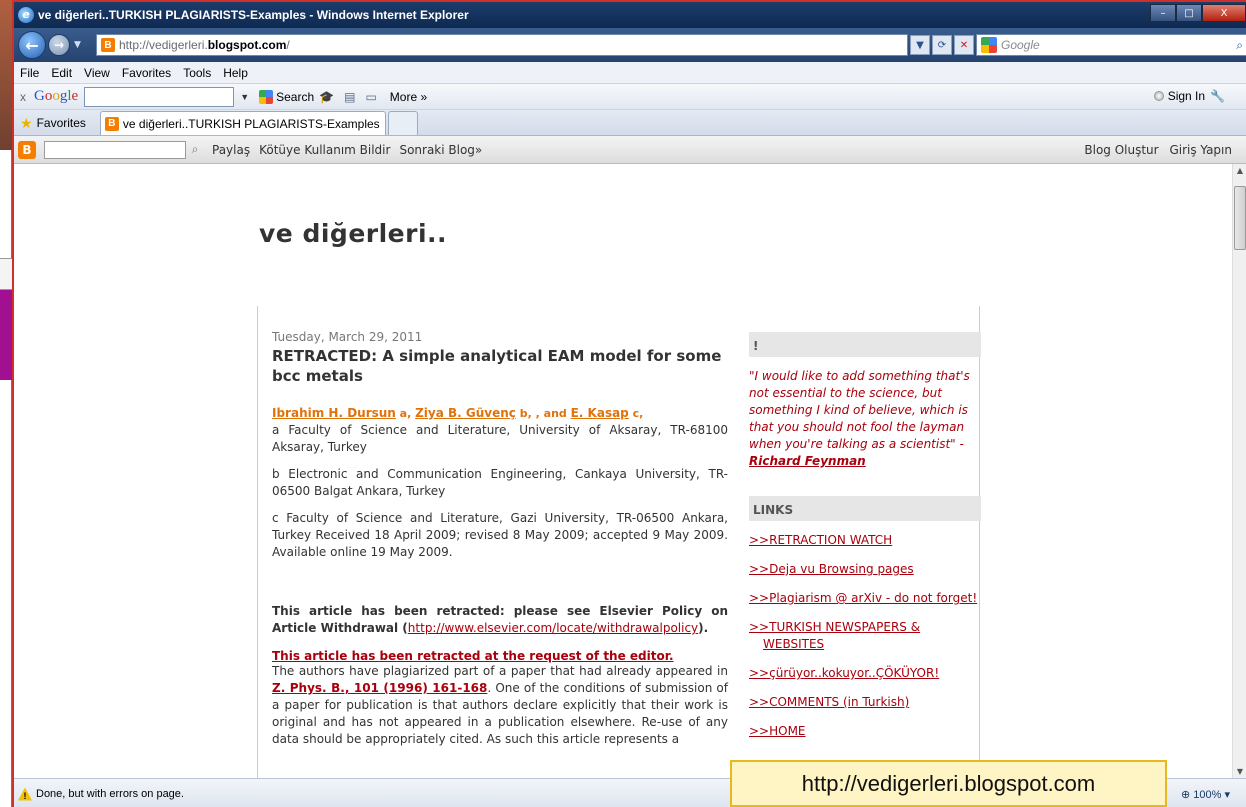 The width and height of the screenshot is (1246, 807). Describe the element at coordinates (865, 702) in the screenshot. I see `link-comments: >>COMMENTS (in Turkish)` at that location.